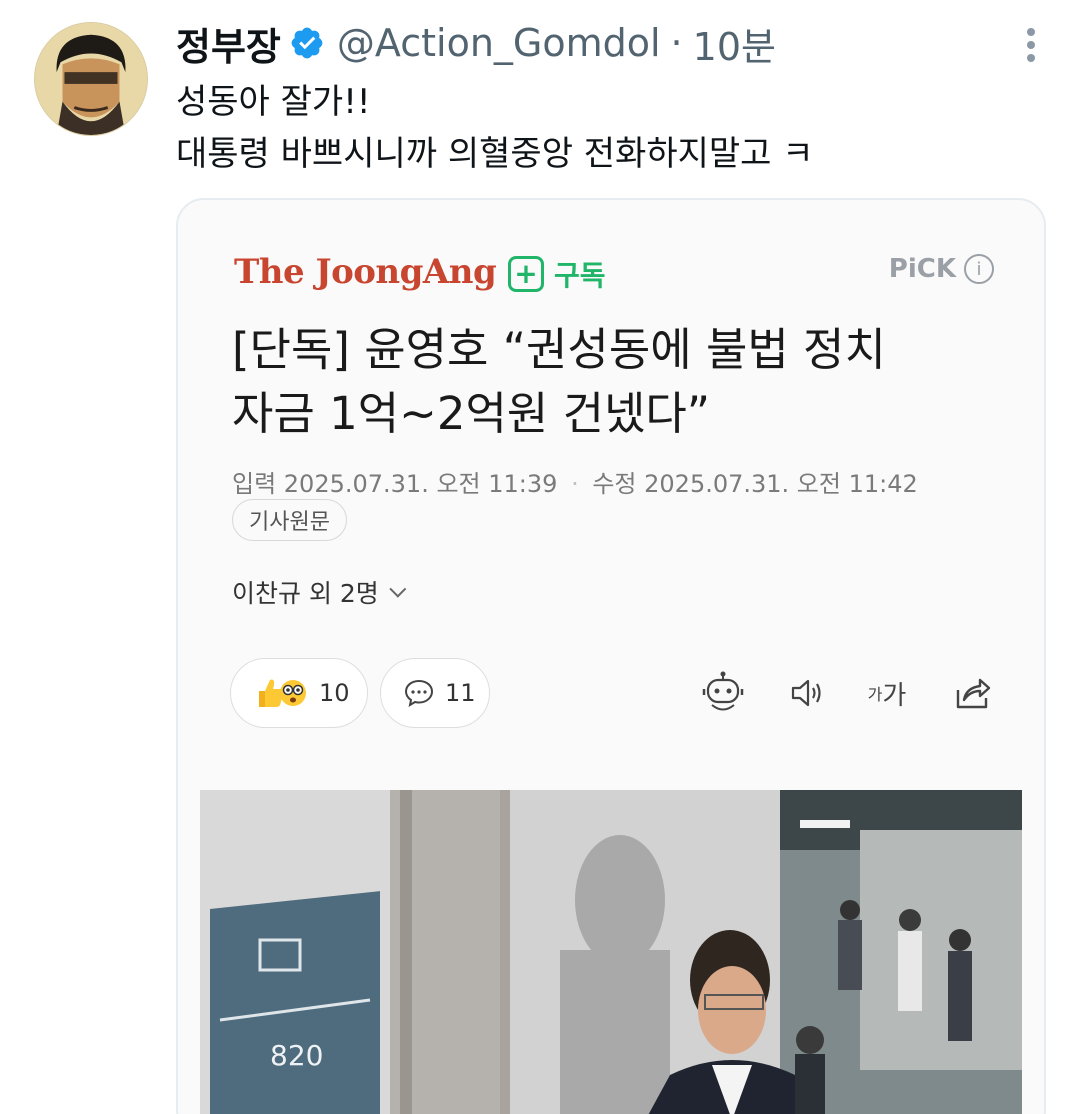  I want to click on more-dots-icon, so click(1031, 45).